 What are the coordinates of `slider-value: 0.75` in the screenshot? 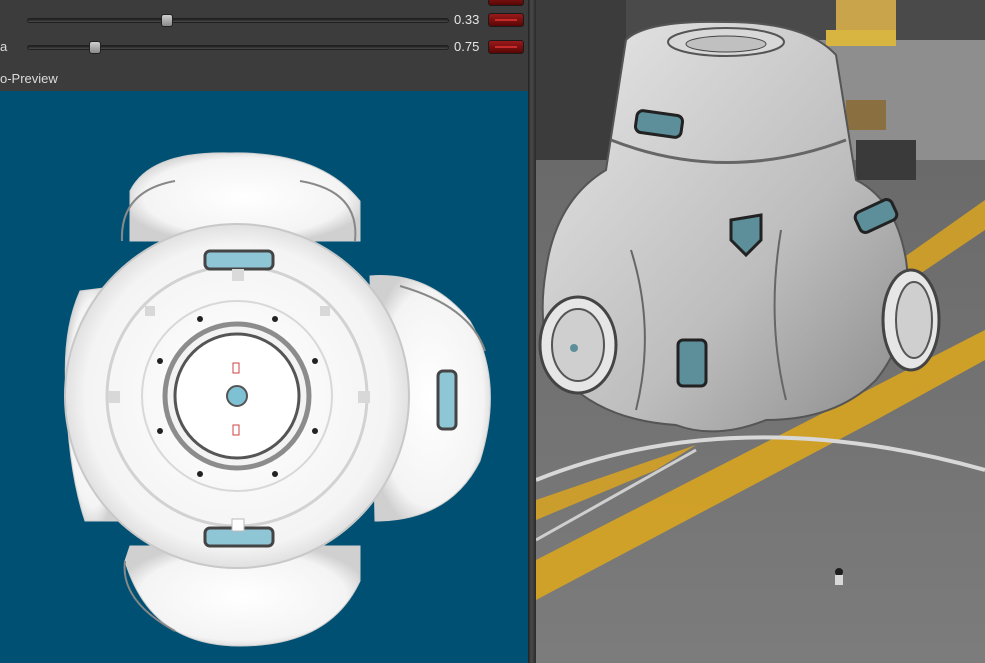 It's located at (466, 46).